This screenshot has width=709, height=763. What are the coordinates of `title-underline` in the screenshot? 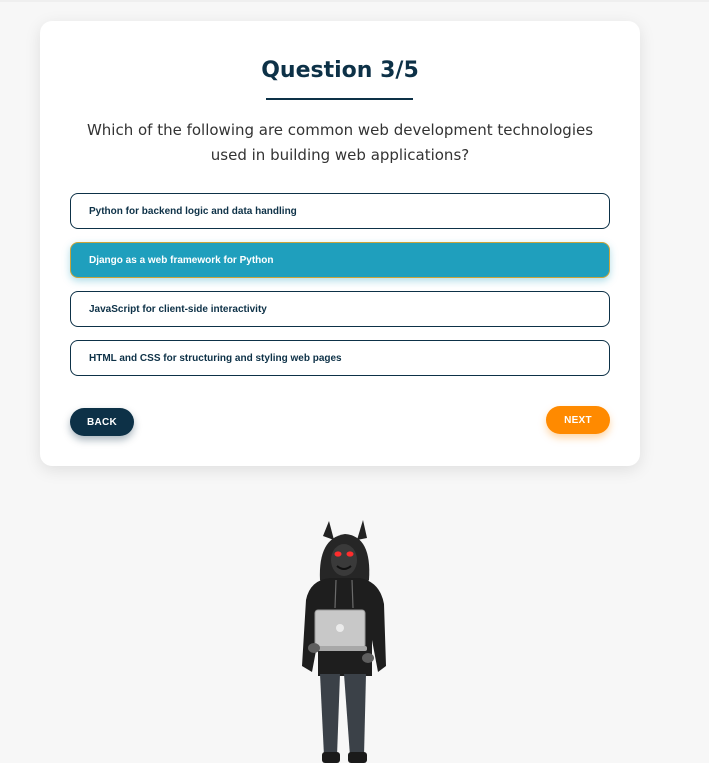 It's located at (339, 99).